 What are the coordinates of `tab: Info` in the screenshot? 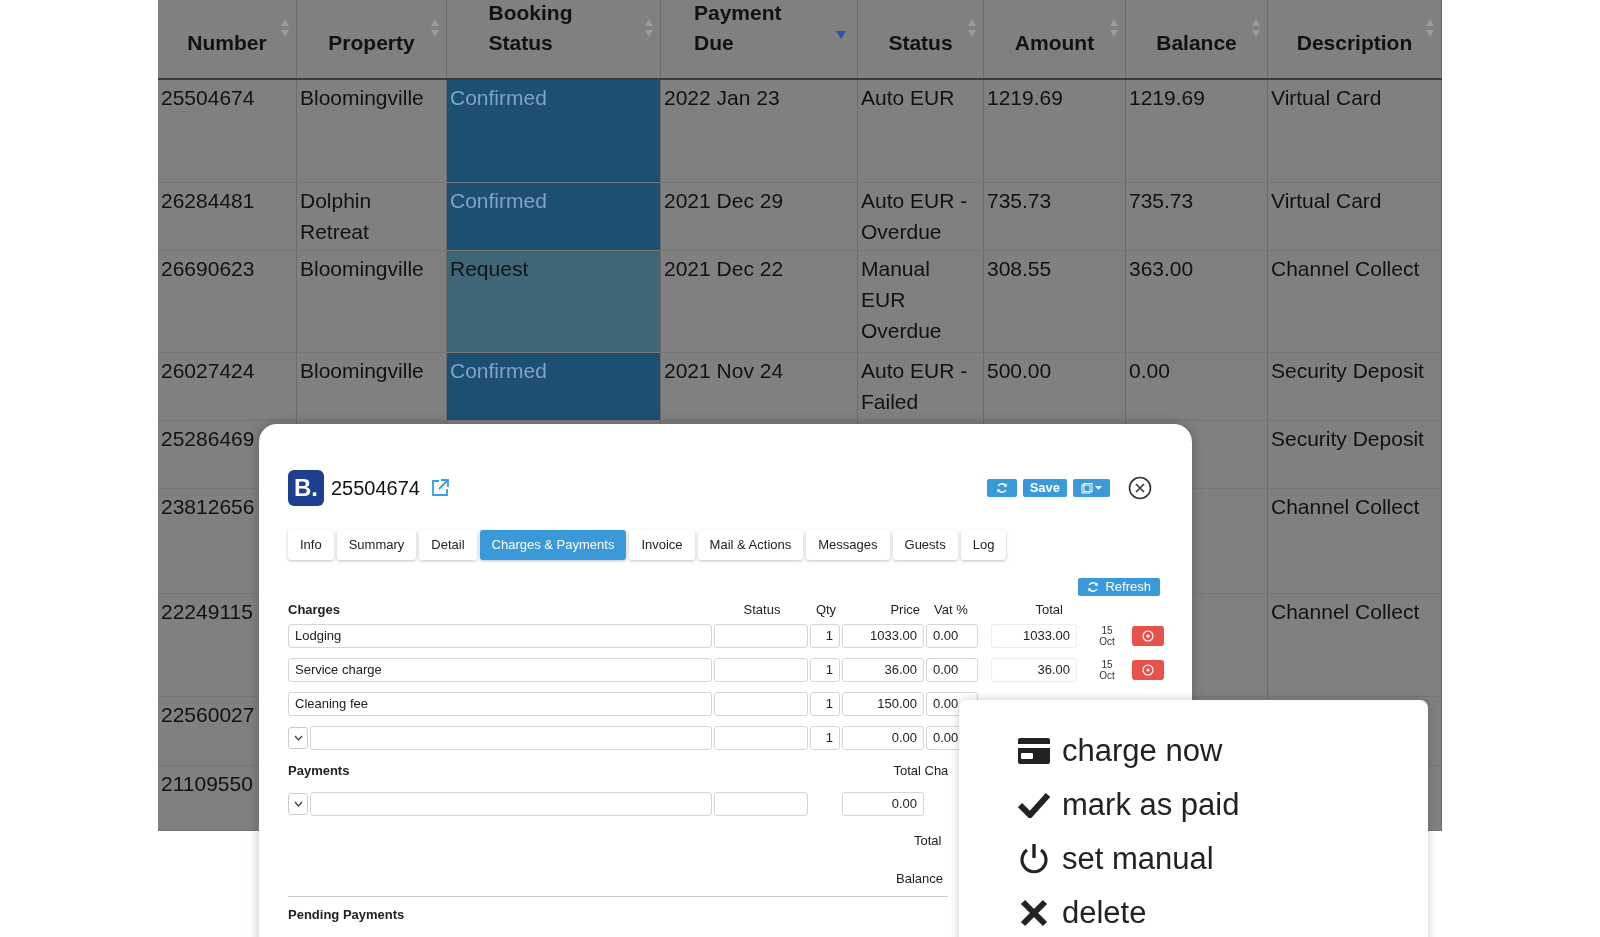 It's located at (311, 545).